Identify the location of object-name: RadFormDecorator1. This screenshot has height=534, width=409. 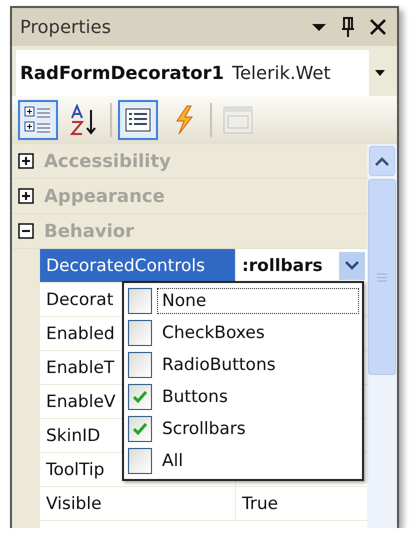
(122, 73).